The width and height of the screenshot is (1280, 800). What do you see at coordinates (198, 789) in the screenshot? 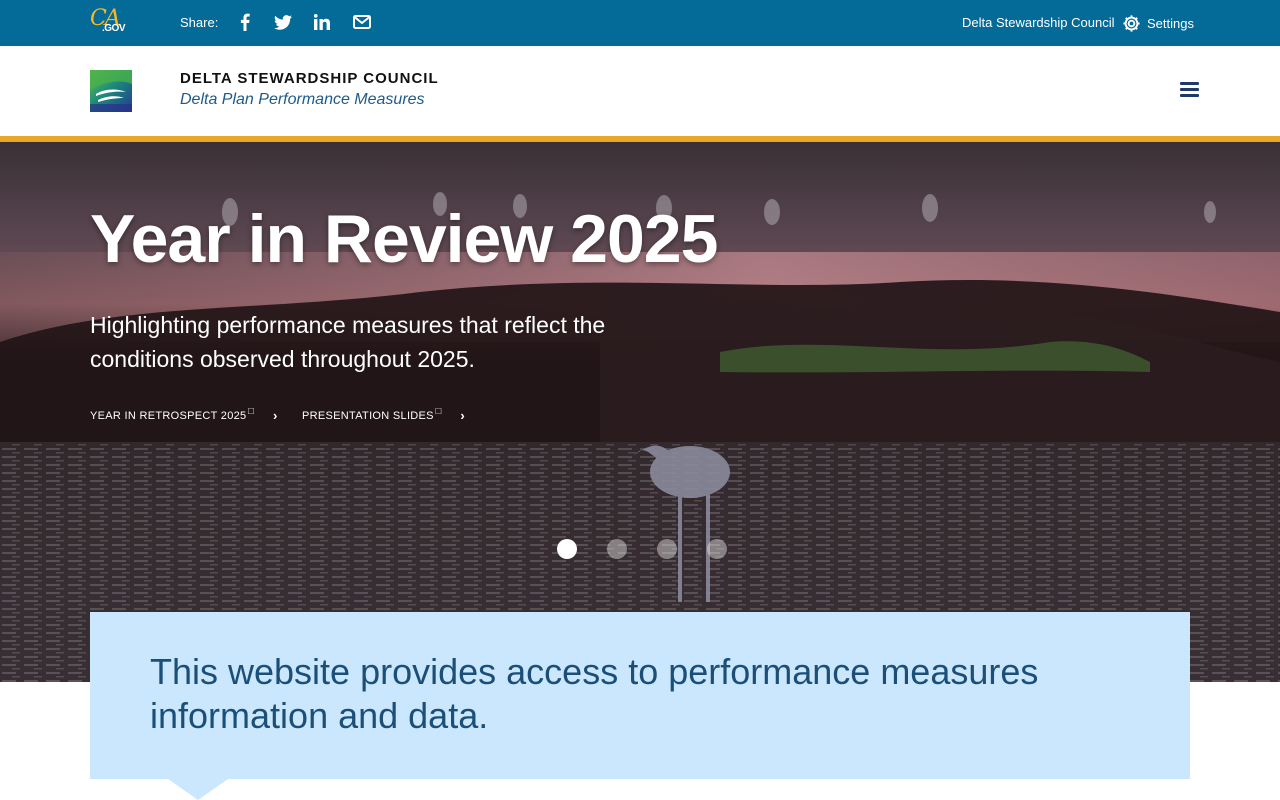
I see `callout-pointer` at bounding box center [198, 789].